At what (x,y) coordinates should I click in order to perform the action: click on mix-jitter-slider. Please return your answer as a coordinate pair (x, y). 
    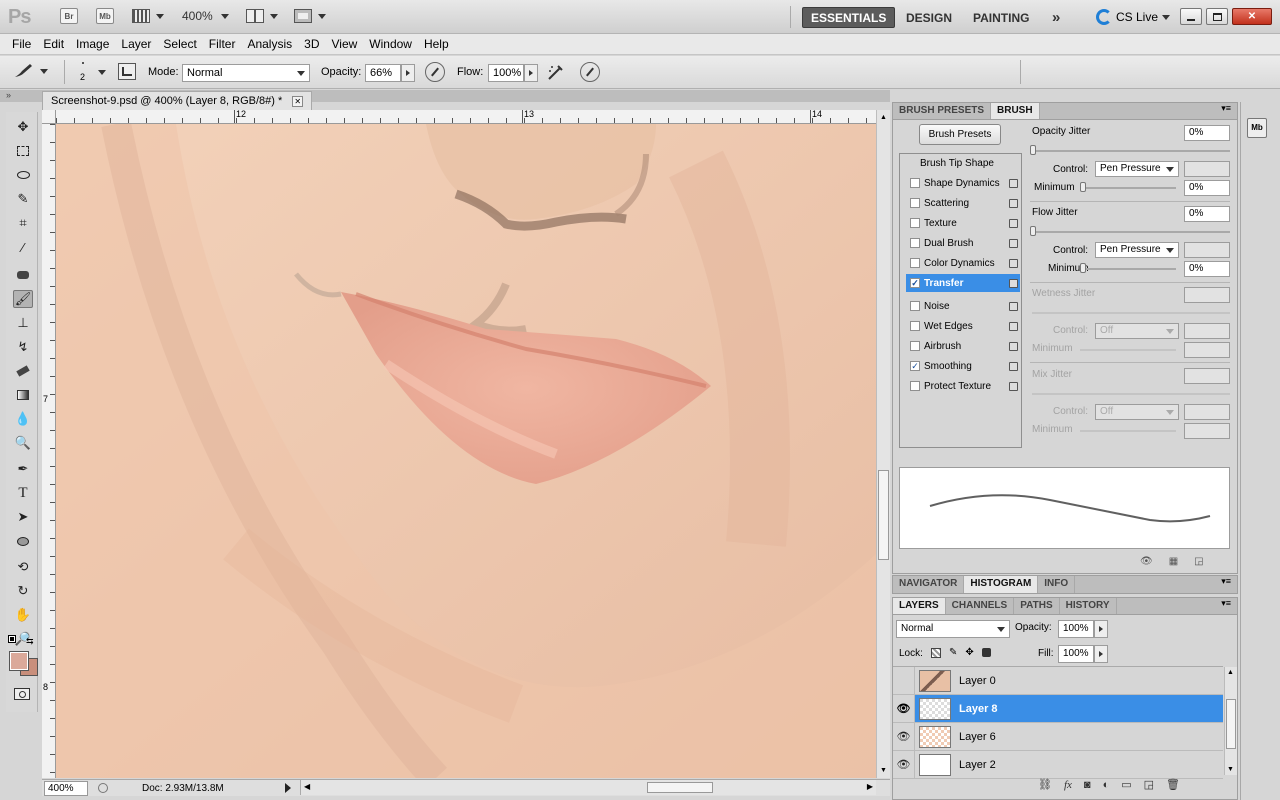
    Looking at the image, I should click on (1131, 394).